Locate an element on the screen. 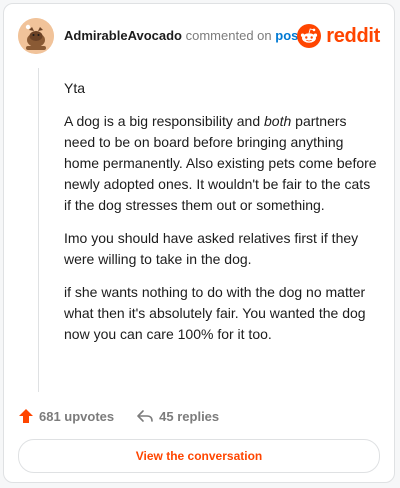  user-avatar is located at coordinates (36, 36).